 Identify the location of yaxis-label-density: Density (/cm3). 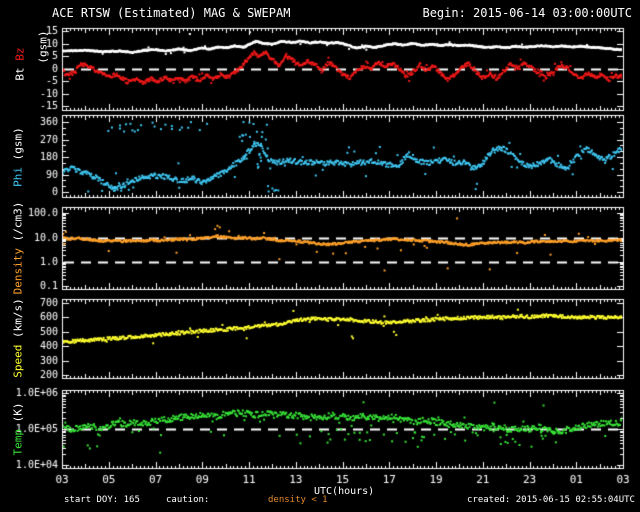
(18, 248).